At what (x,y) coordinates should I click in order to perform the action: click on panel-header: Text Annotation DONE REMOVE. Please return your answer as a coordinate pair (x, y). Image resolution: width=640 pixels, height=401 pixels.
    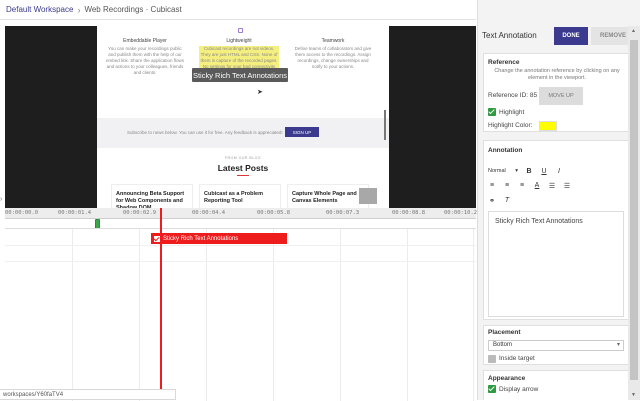
    Looking at the image, I should click on (559, 37).